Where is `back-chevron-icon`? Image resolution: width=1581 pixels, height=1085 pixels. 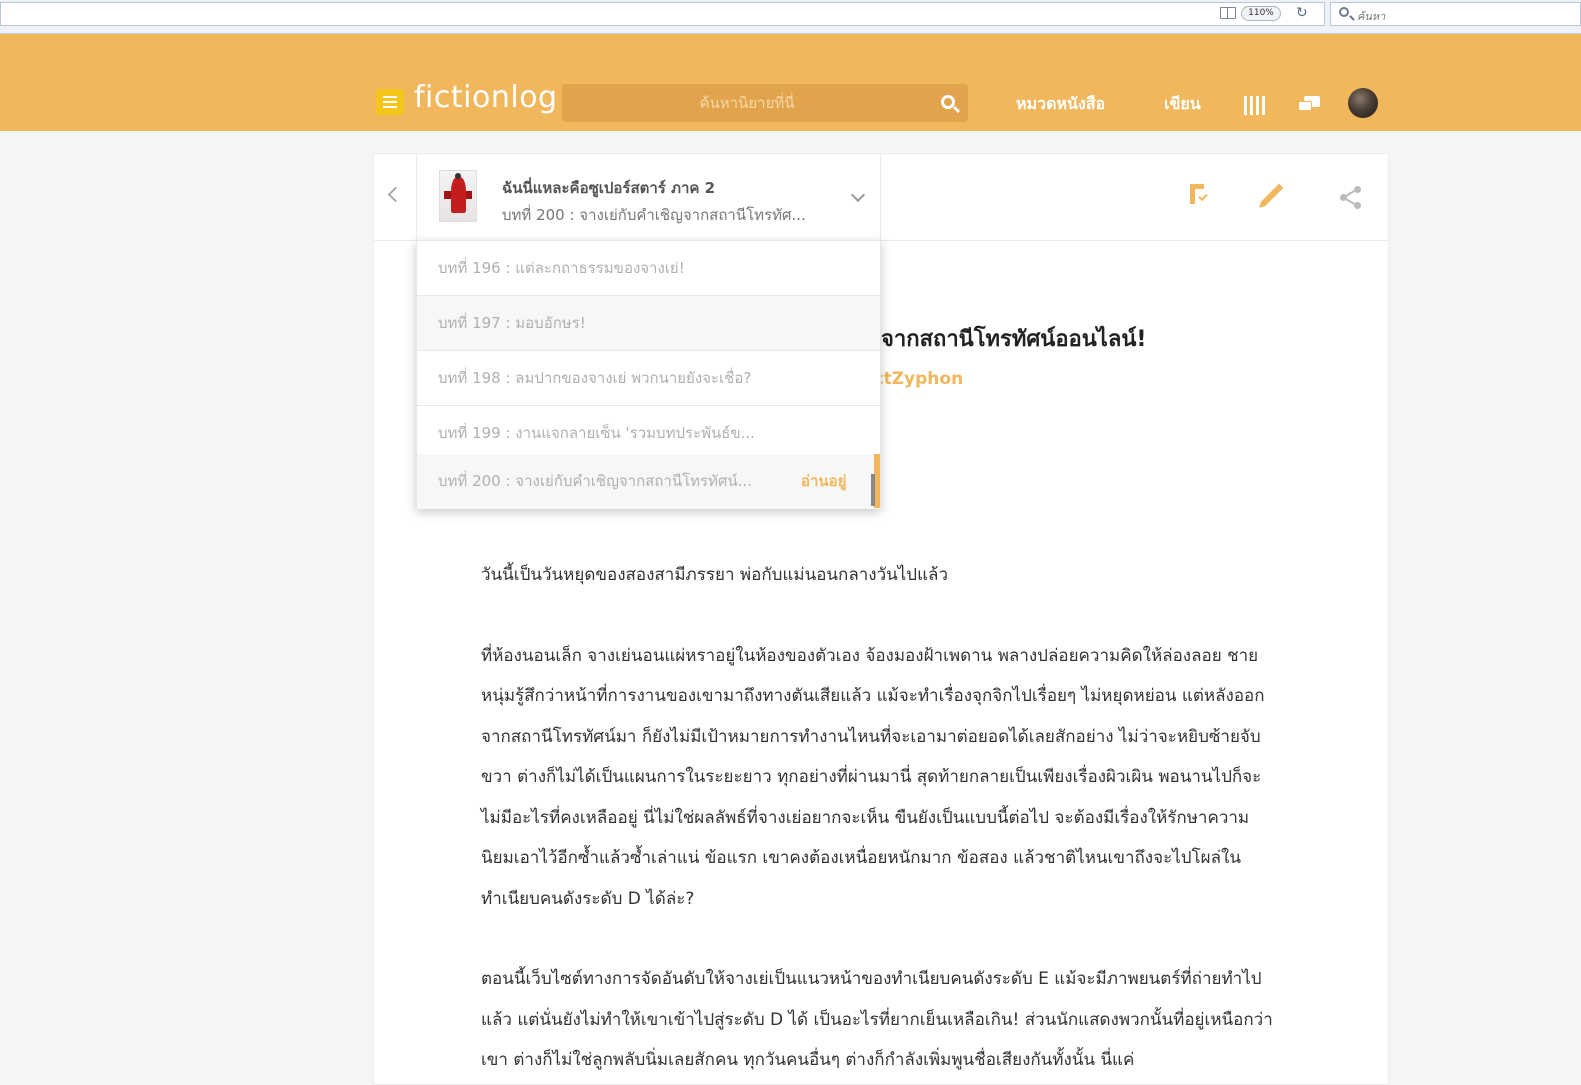 back-chevron-icon is located at coordinates (395, 194).